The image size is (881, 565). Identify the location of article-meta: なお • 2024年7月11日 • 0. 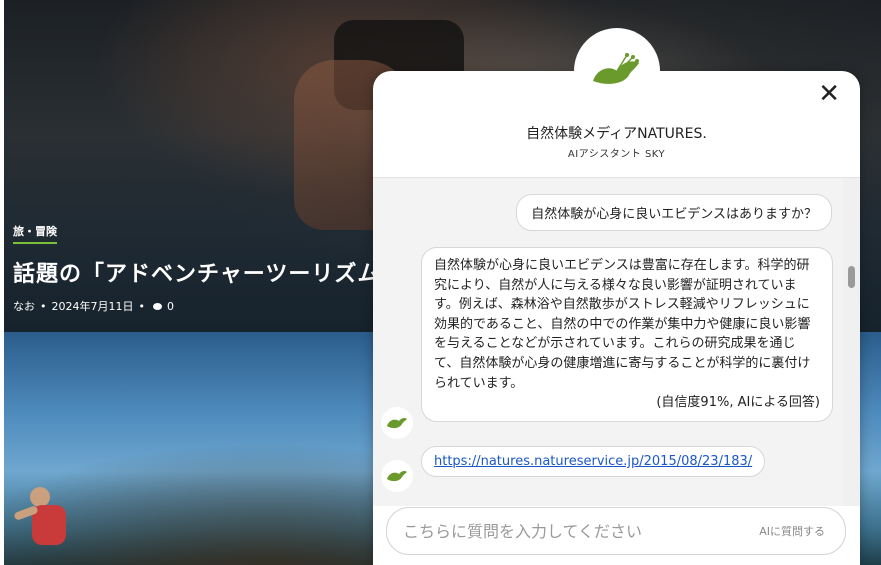
(93, 306).